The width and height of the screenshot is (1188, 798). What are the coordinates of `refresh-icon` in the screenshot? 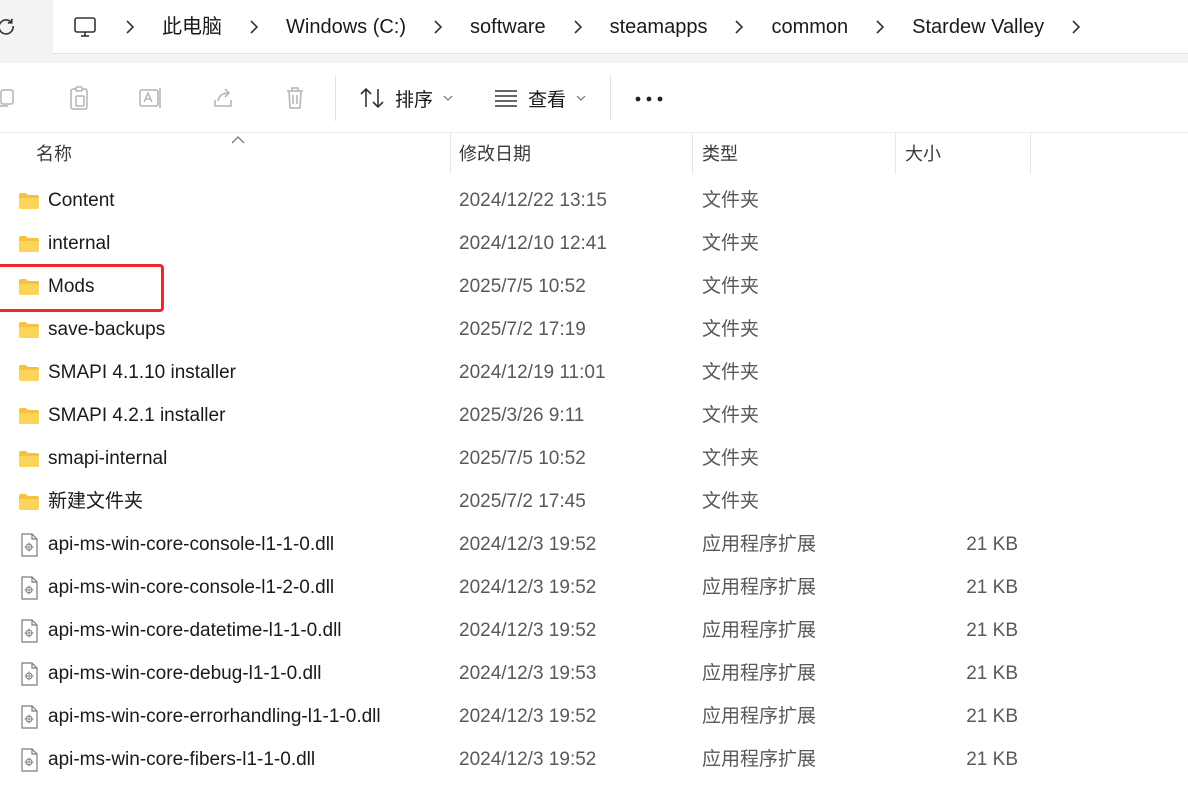 It's located at (9, 26).